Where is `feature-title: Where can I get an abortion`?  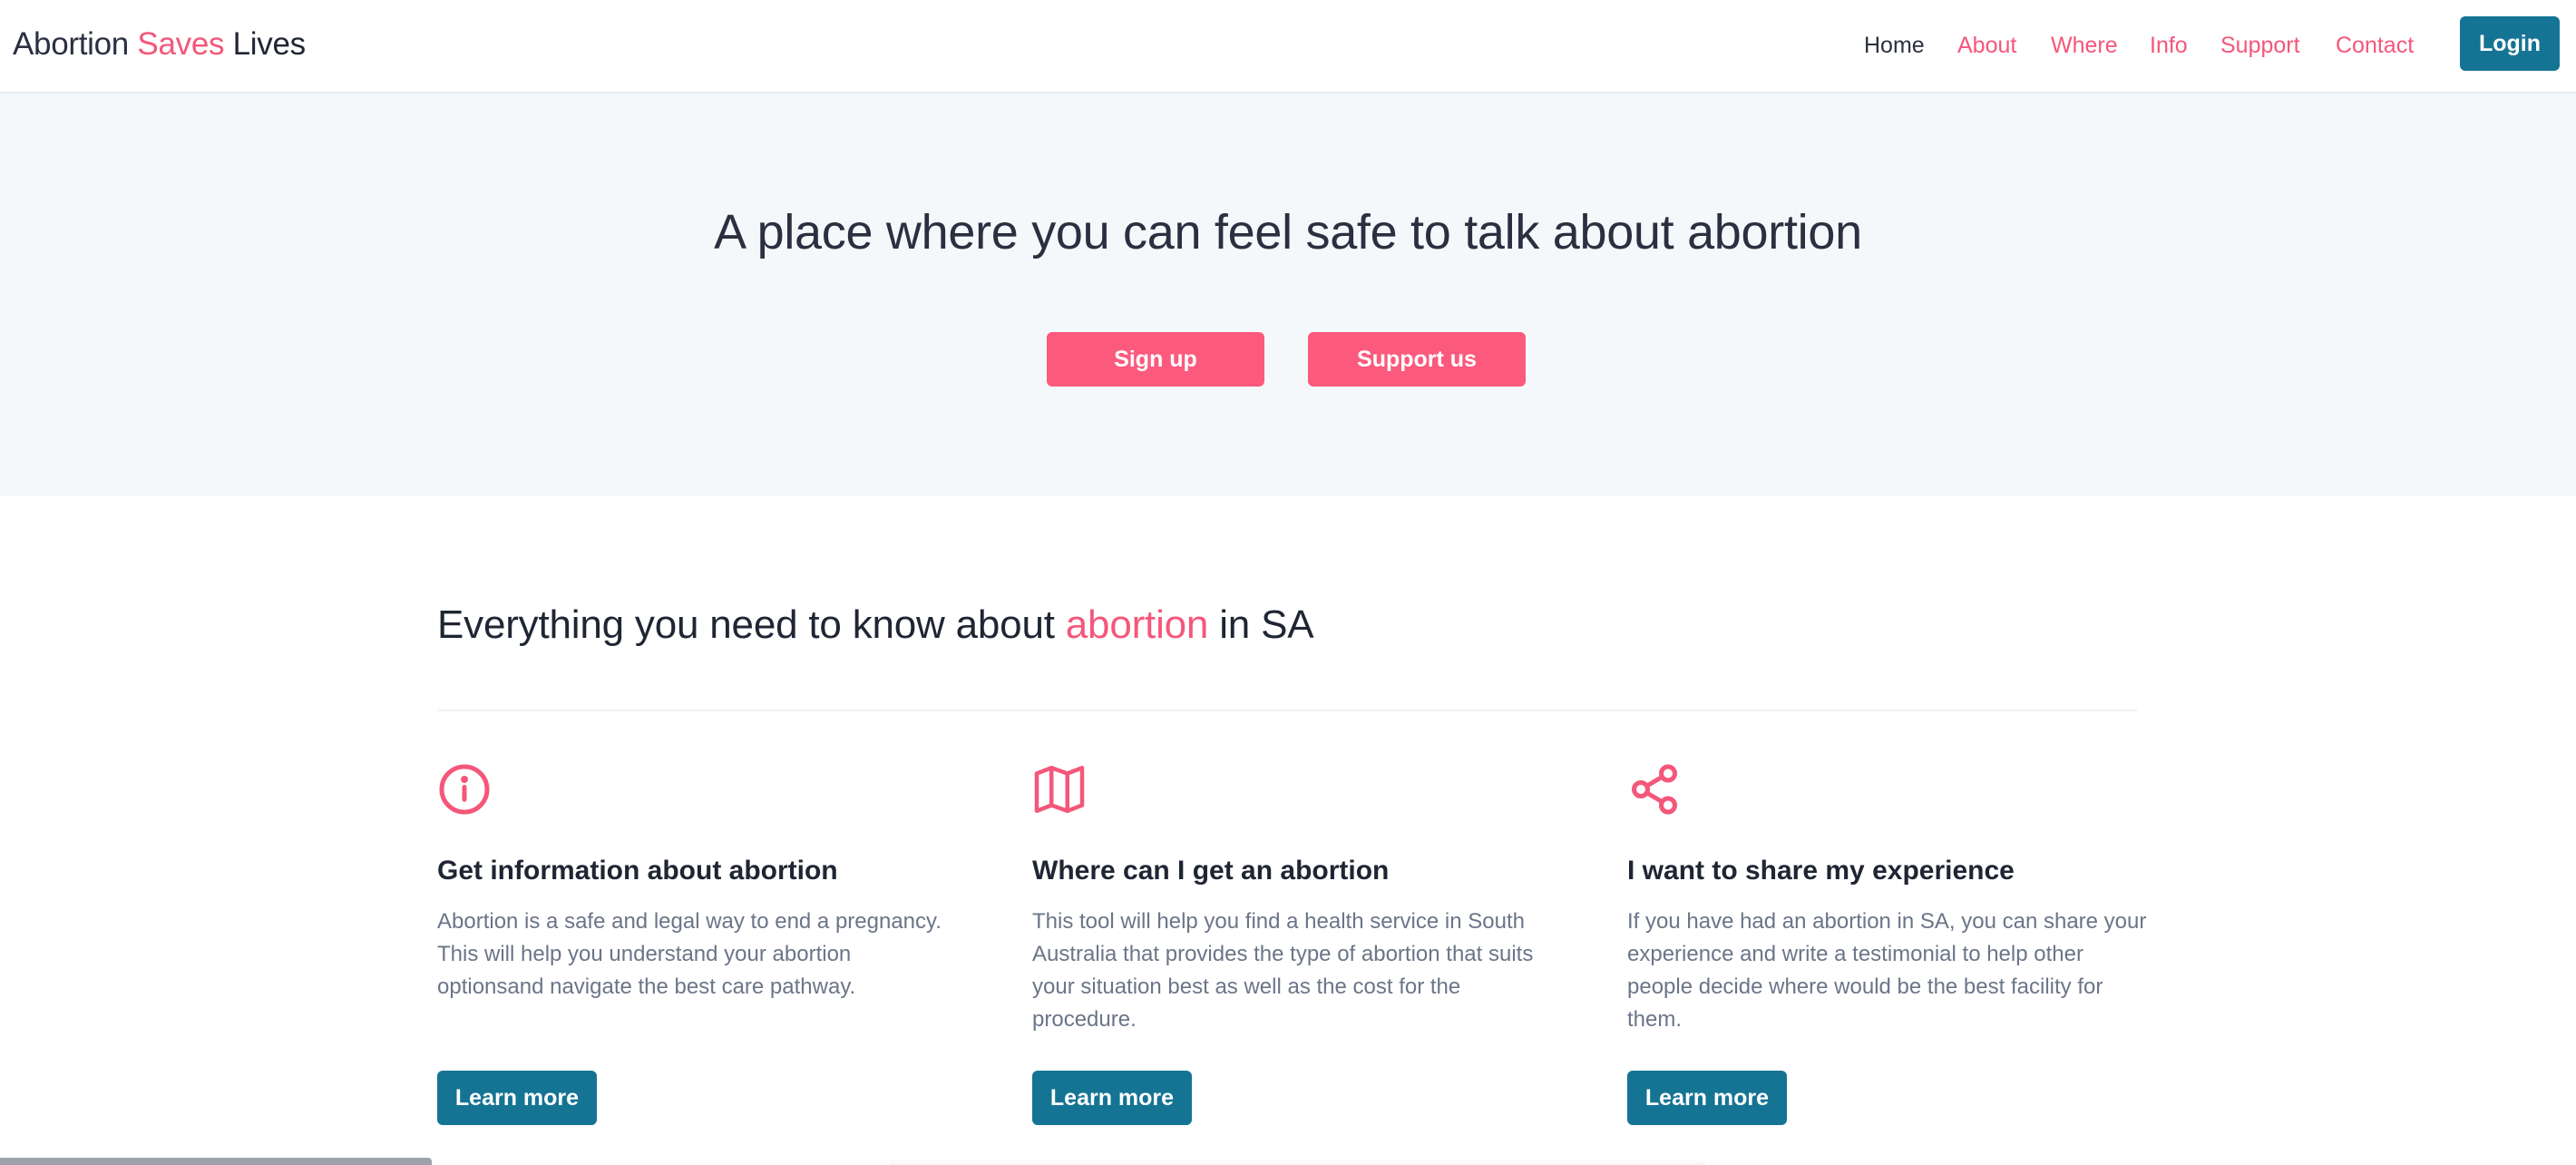
feature-title: Where can I get an abortion is located at coordinates (1211, 871).